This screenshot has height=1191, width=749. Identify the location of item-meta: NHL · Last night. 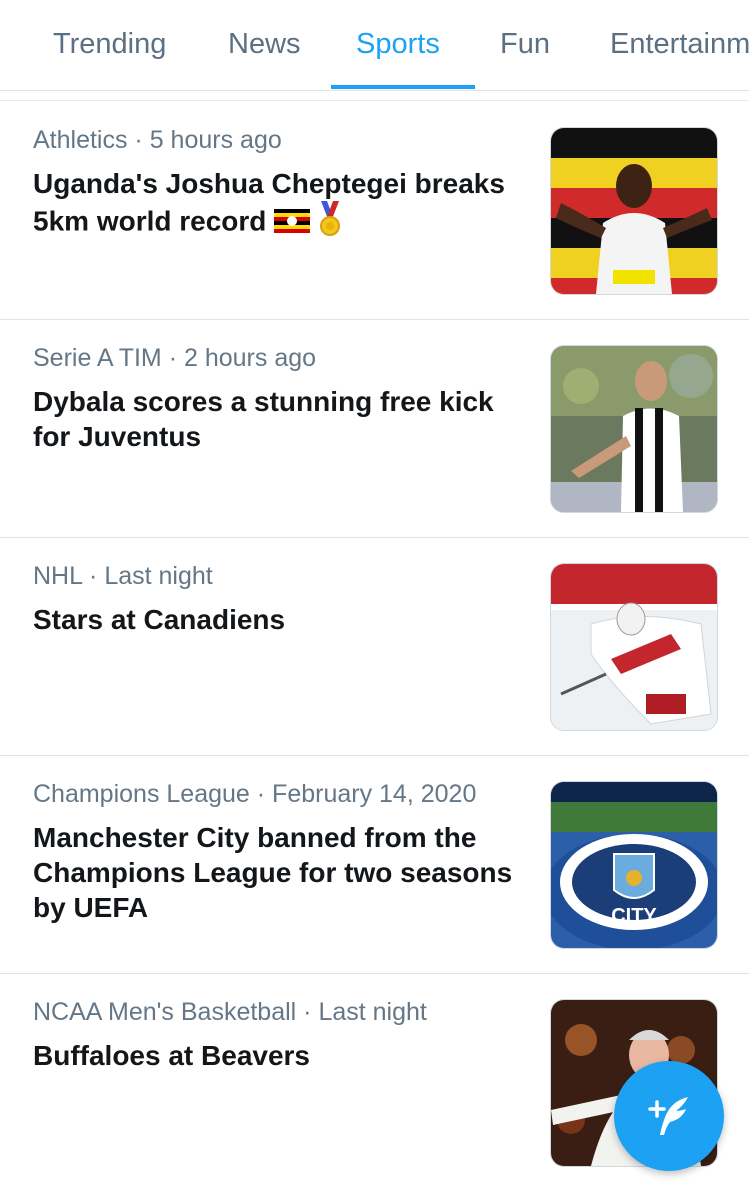
(123, 576).